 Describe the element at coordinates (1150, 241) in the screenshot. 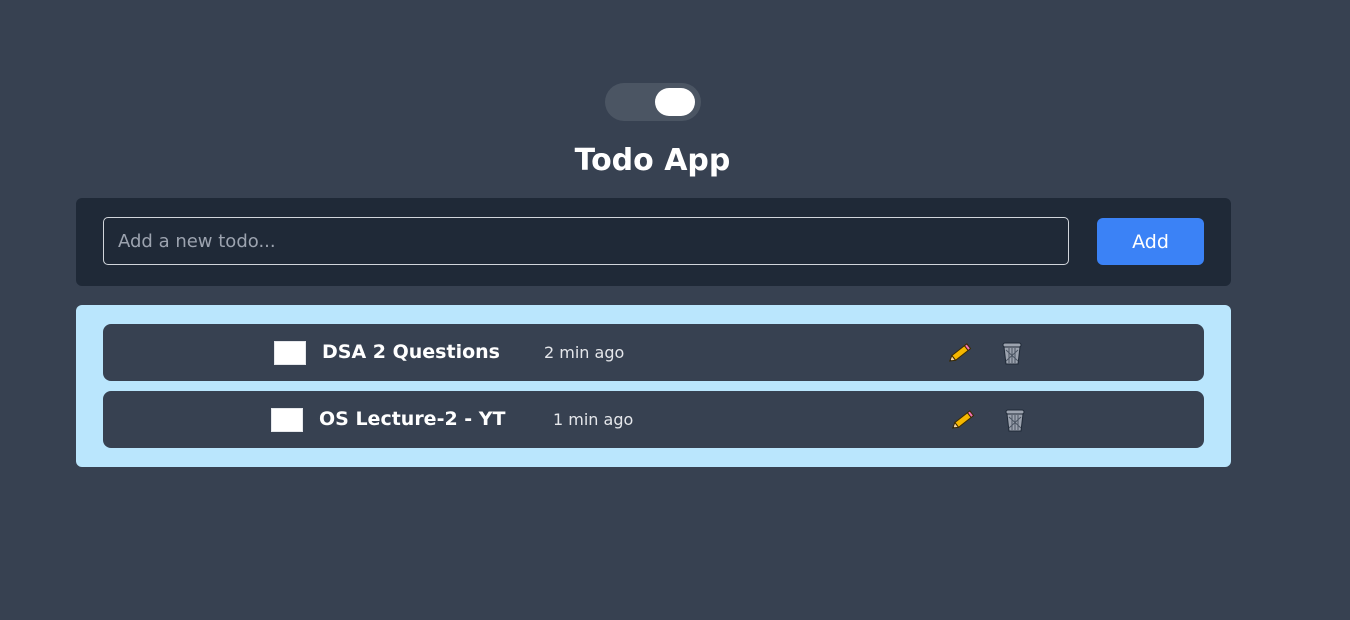

I see `add-button: Add` at that location.